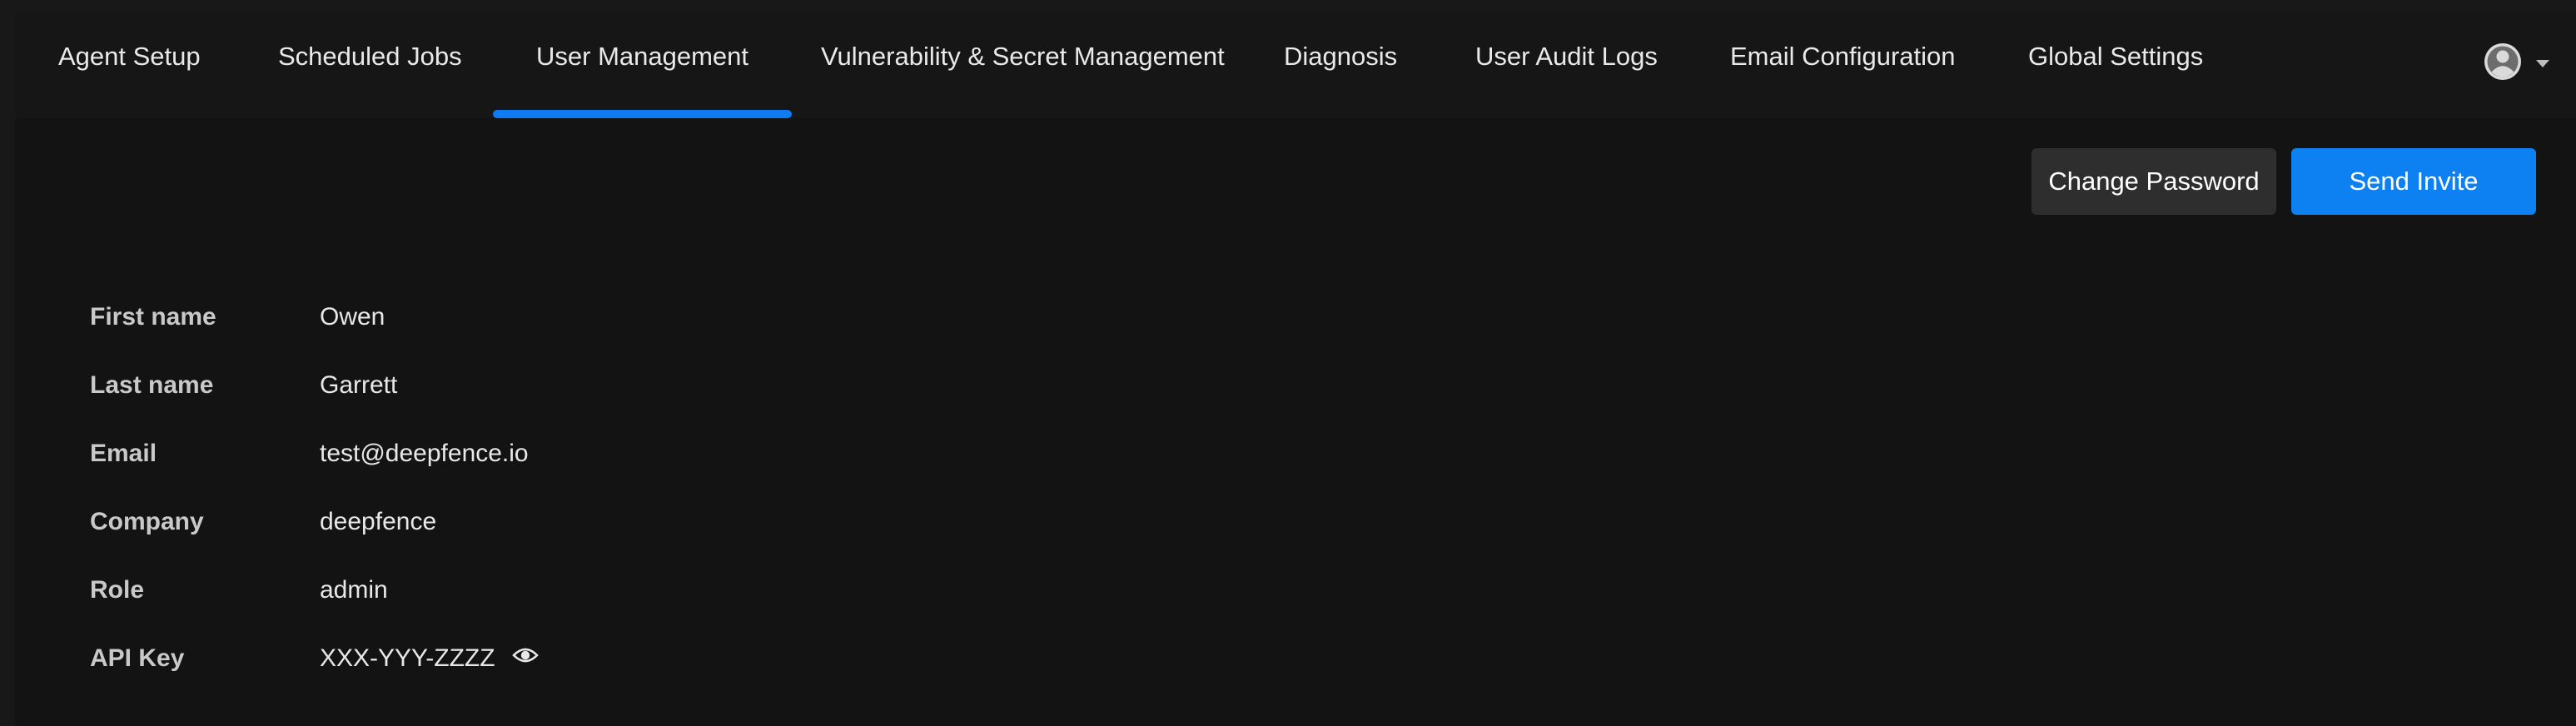  What do you see at coordinates (129, 65) in the screenshot?
I see `tab-agent-setup: Agent Setup` at bounding box center [129, 65].